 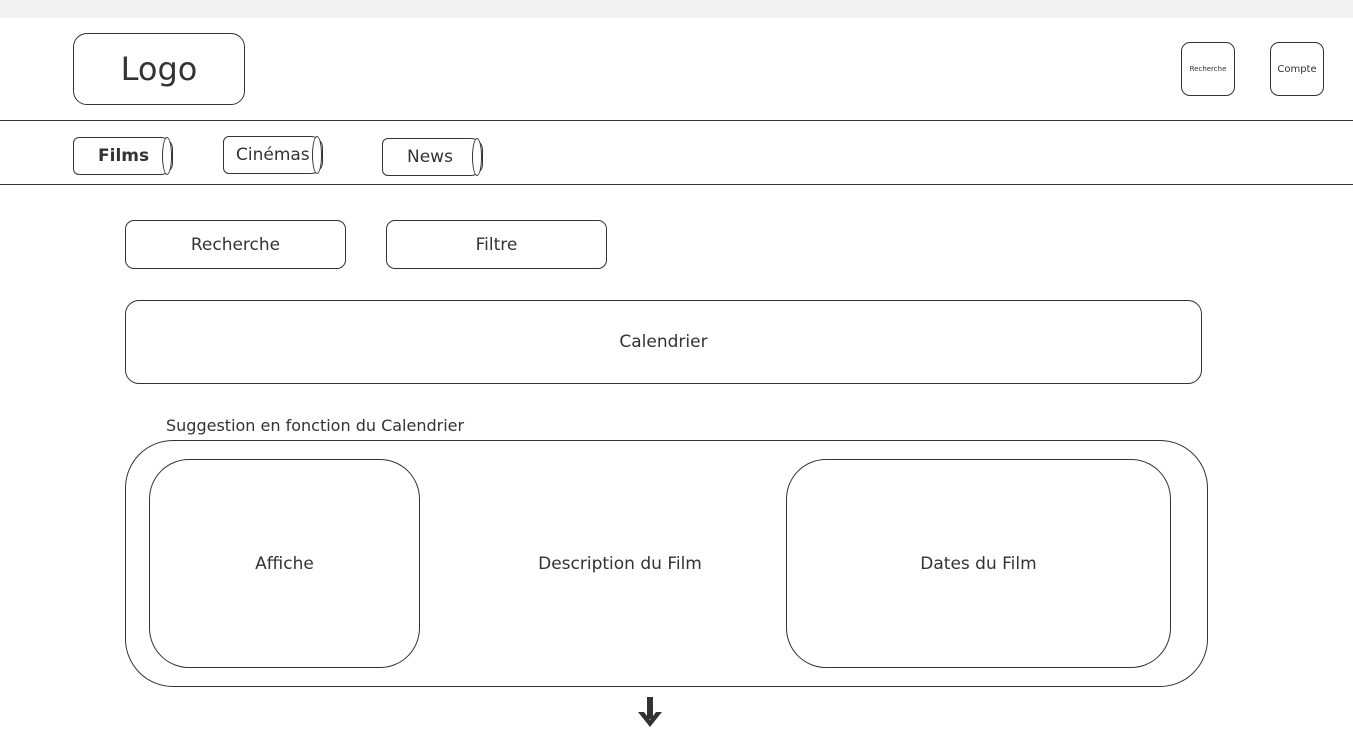 I want to click on header-search-button: Recherche, so click(x=1208, y=69).